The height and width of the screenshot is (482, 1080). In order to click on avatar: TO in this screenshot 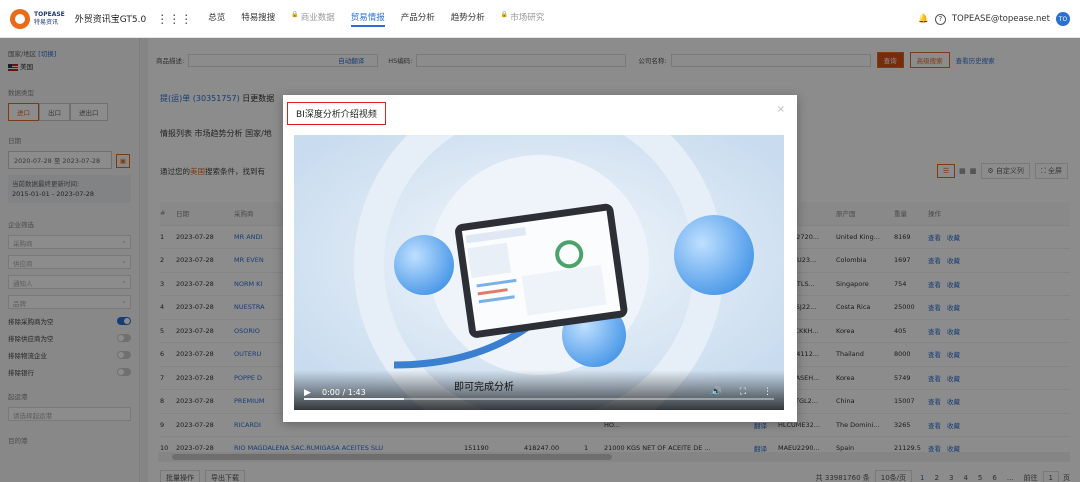, I will do `click(1063, 19)`.